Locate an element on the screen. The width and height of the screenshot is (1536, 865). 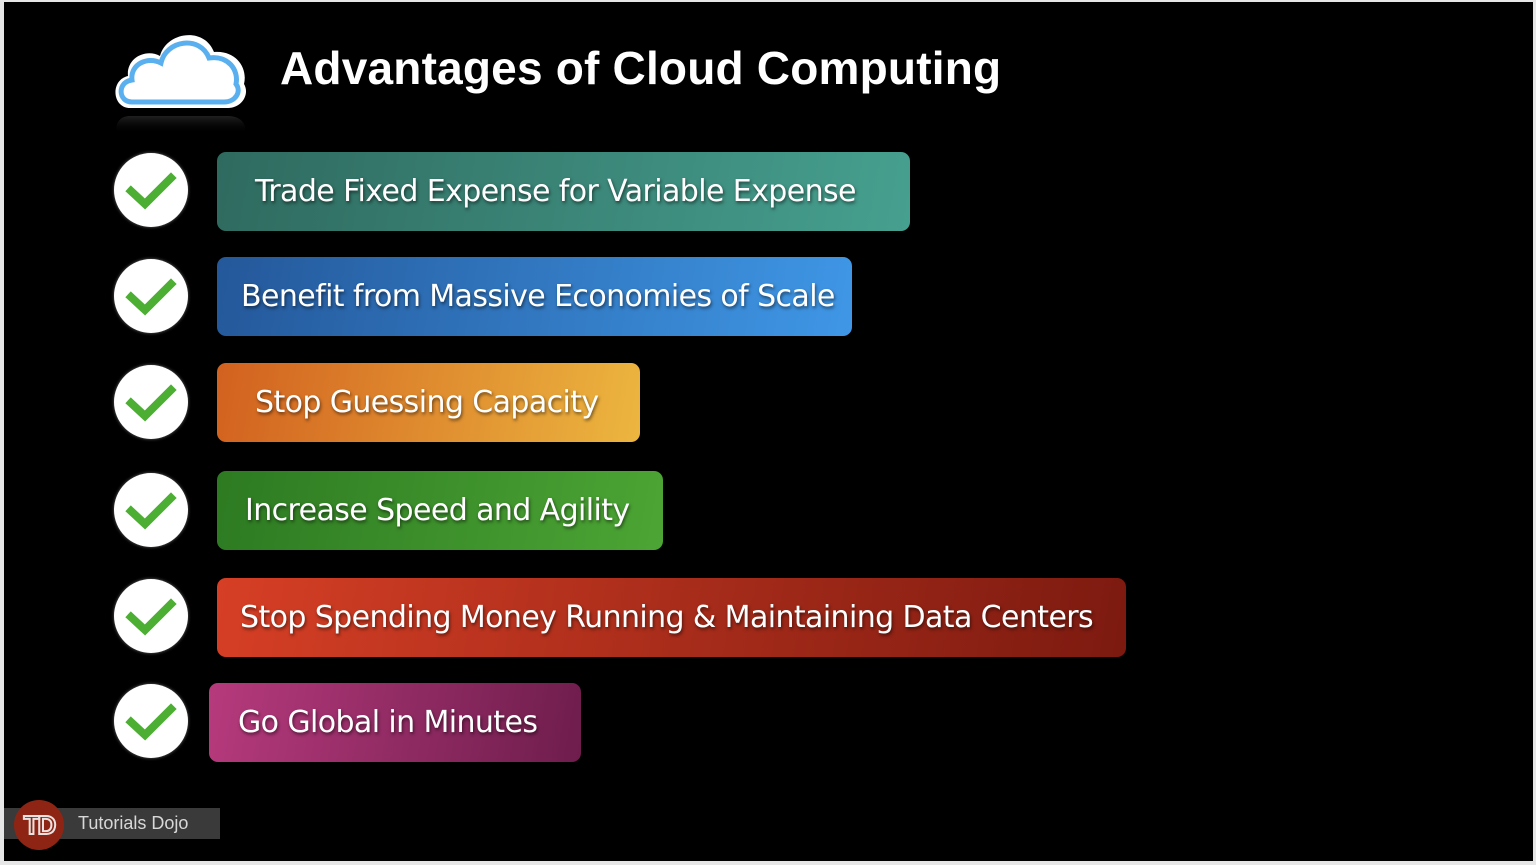
advantage-label: Go Global in Minutes is located at coordinates (388, 722).